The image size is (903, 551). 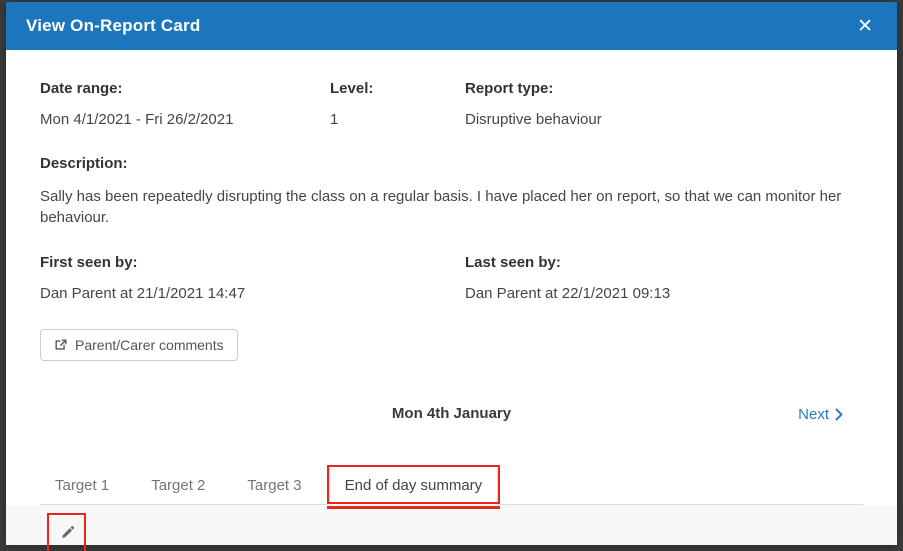 I want to click on date-range-field: Date range: Mon 4/1/2021 - Fri 26/2/2021, so click(x=185, y=104).